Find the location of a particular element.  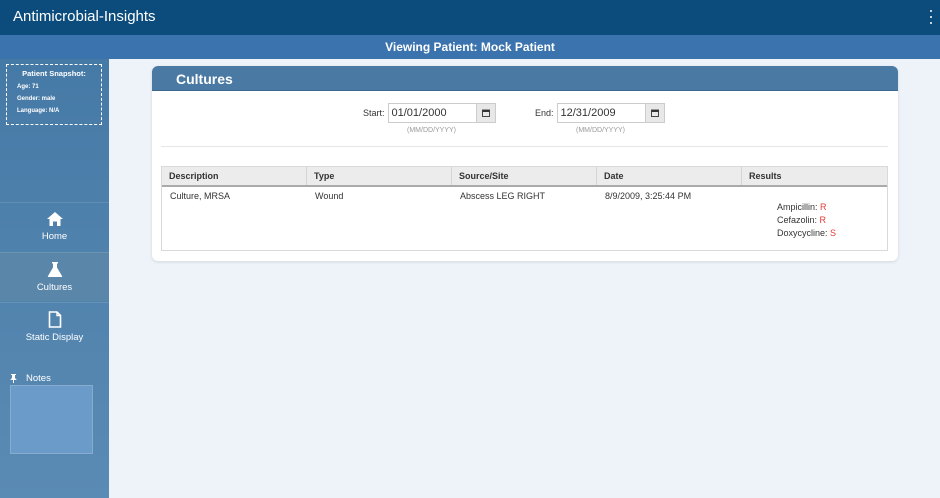

nav-cultures-label: Cultures is located at coordinates (54, 287).